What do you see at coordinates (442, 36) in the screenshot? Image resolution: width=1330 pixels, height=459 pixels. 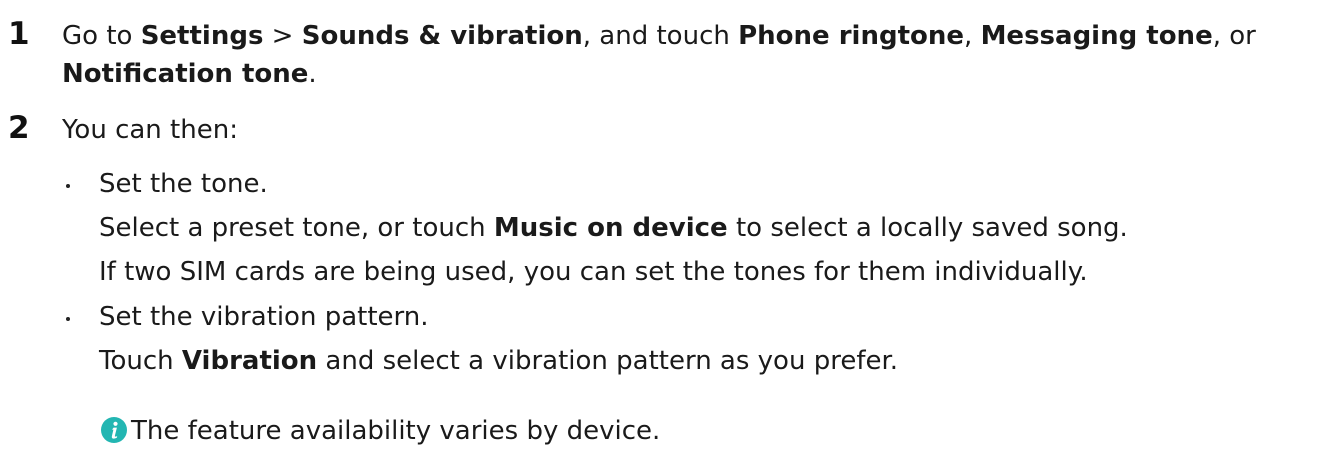 I see `sounds-vibration-term: Sounds & vibration` at bounding box center [442, 36].